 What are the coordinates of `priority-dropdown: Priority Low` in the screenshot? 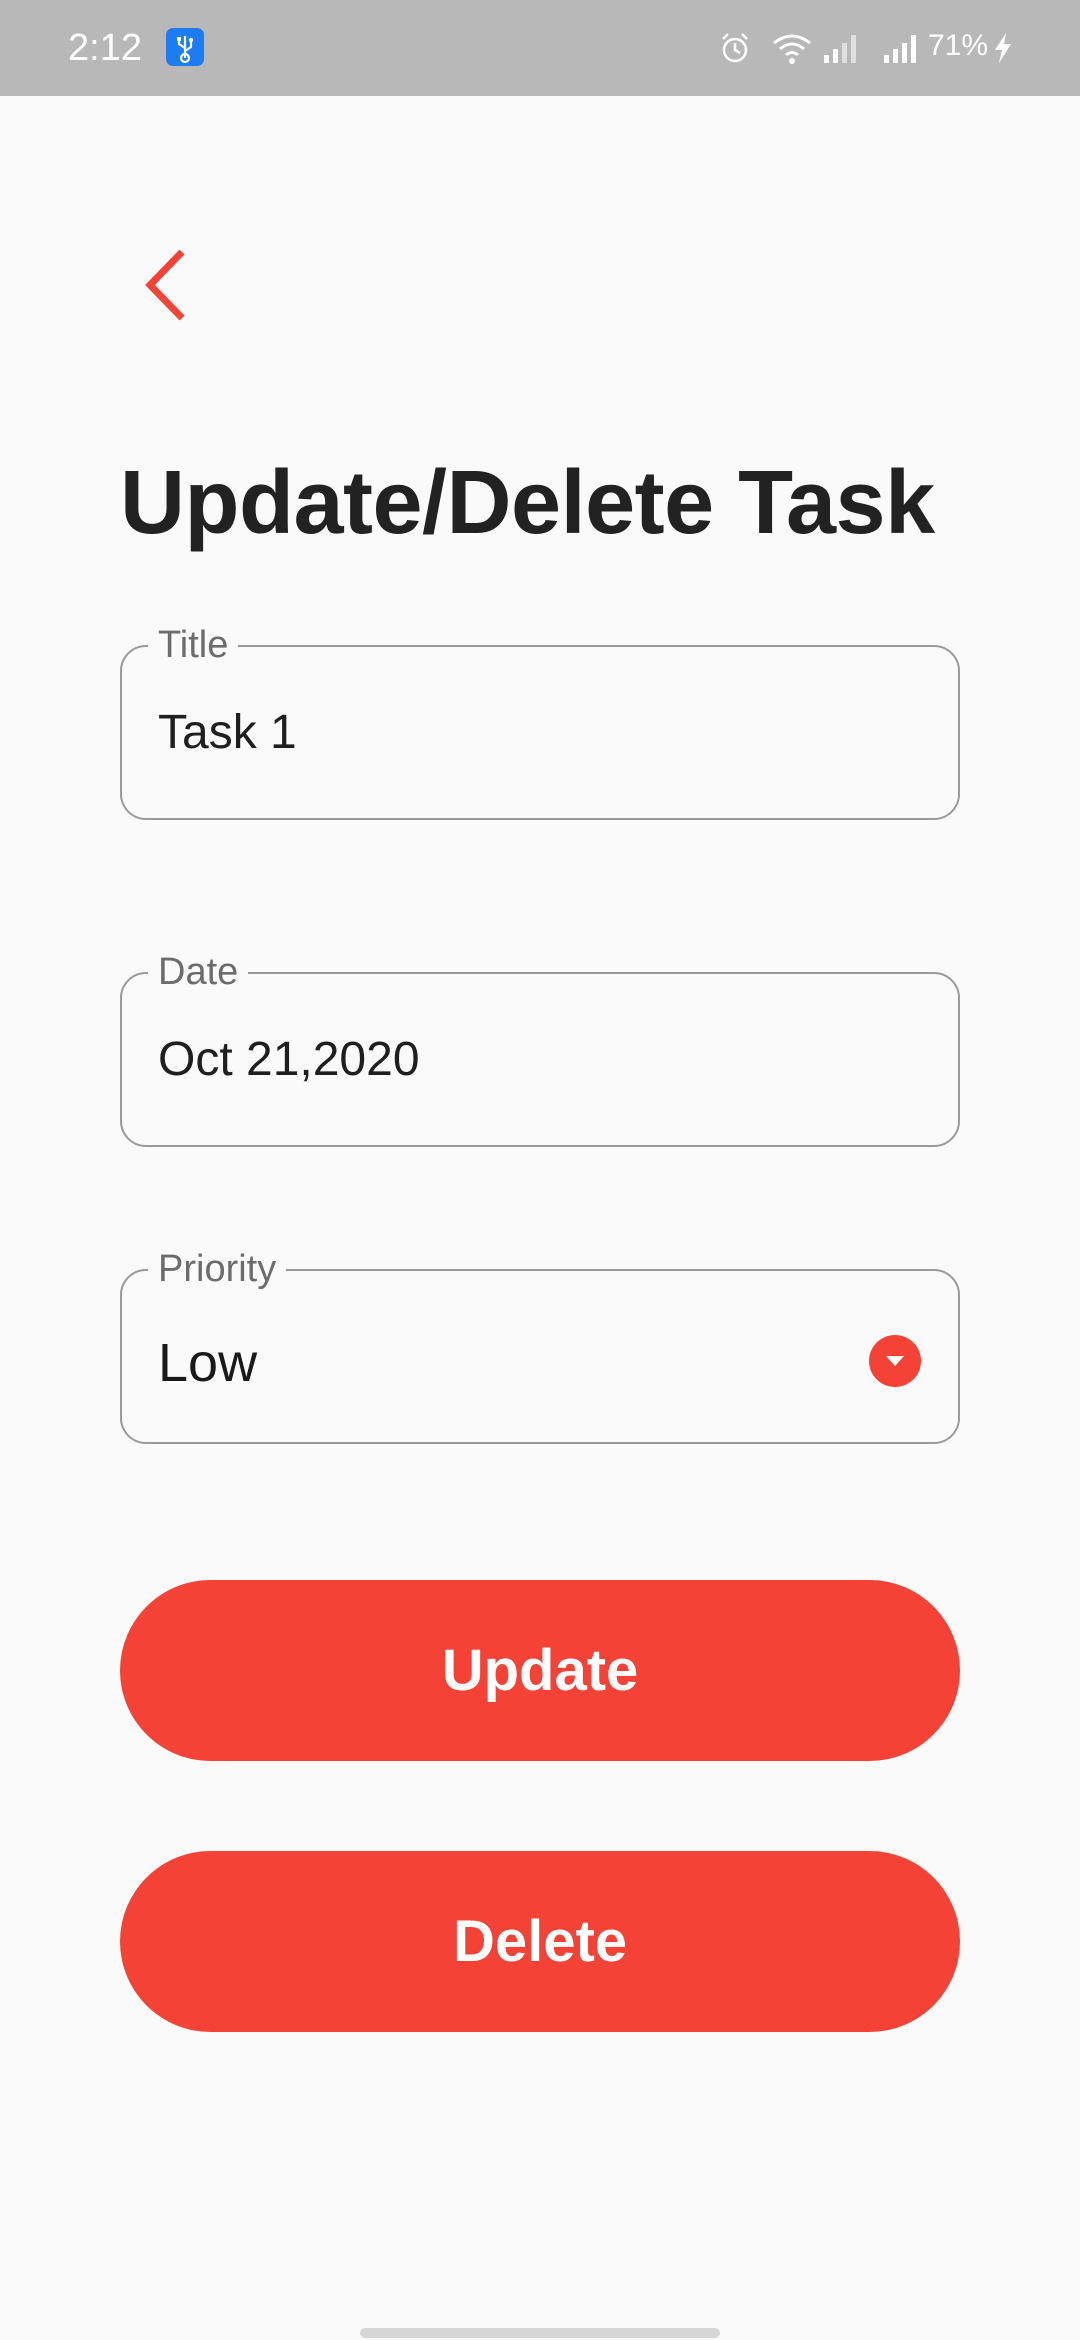 It's located at (540, 1343).